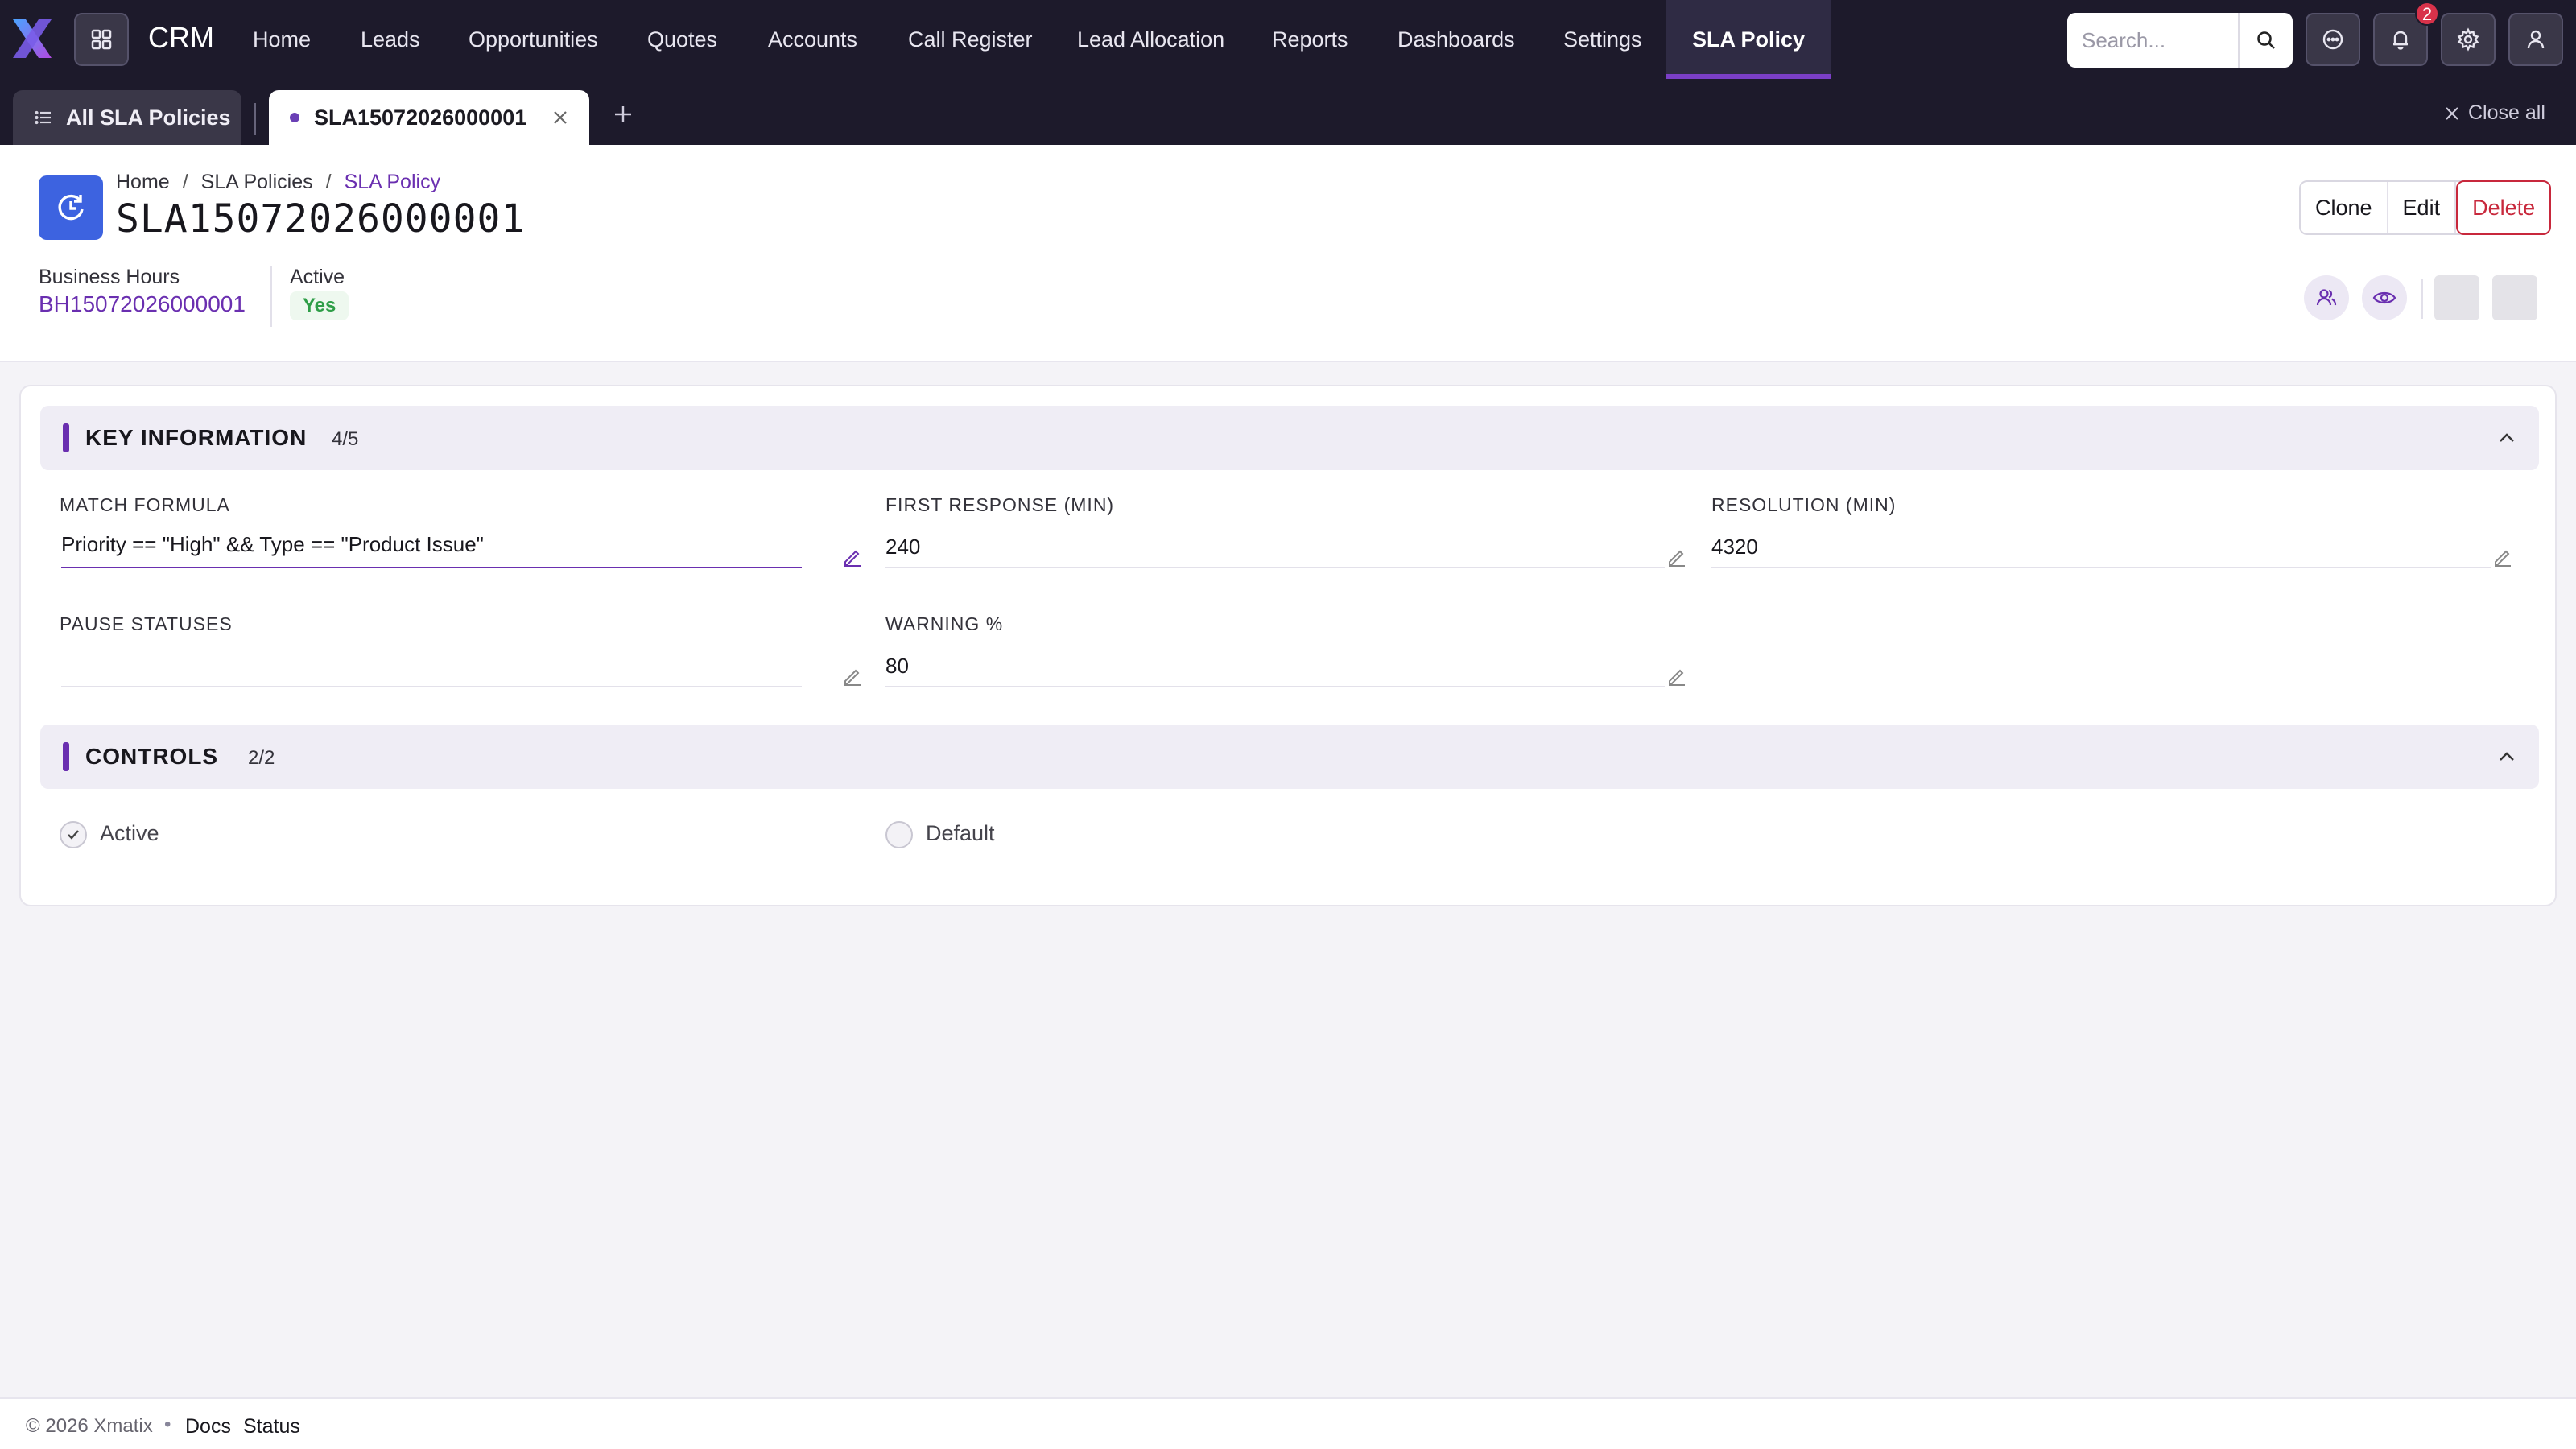 The width and height of the screenshot is (2576, 1449). Describe the element at coordinates (1289, 438) in the screenshot. I see `section-header-key-information: KEY INFORMATION 4/5` at that location.